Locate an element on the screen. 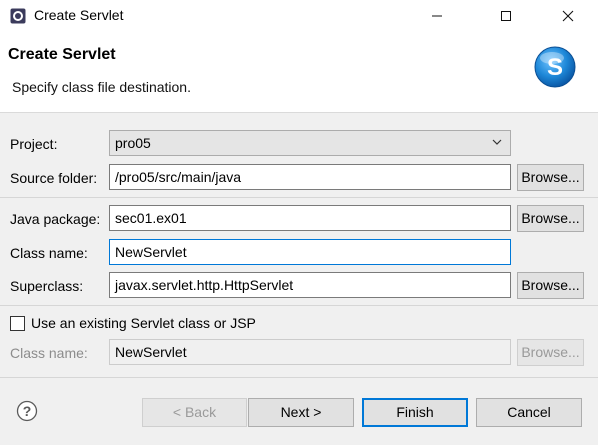 The width and height of the screenshot is (598, 445). java-package-label: Java package: is located at coordinates (55, 219).